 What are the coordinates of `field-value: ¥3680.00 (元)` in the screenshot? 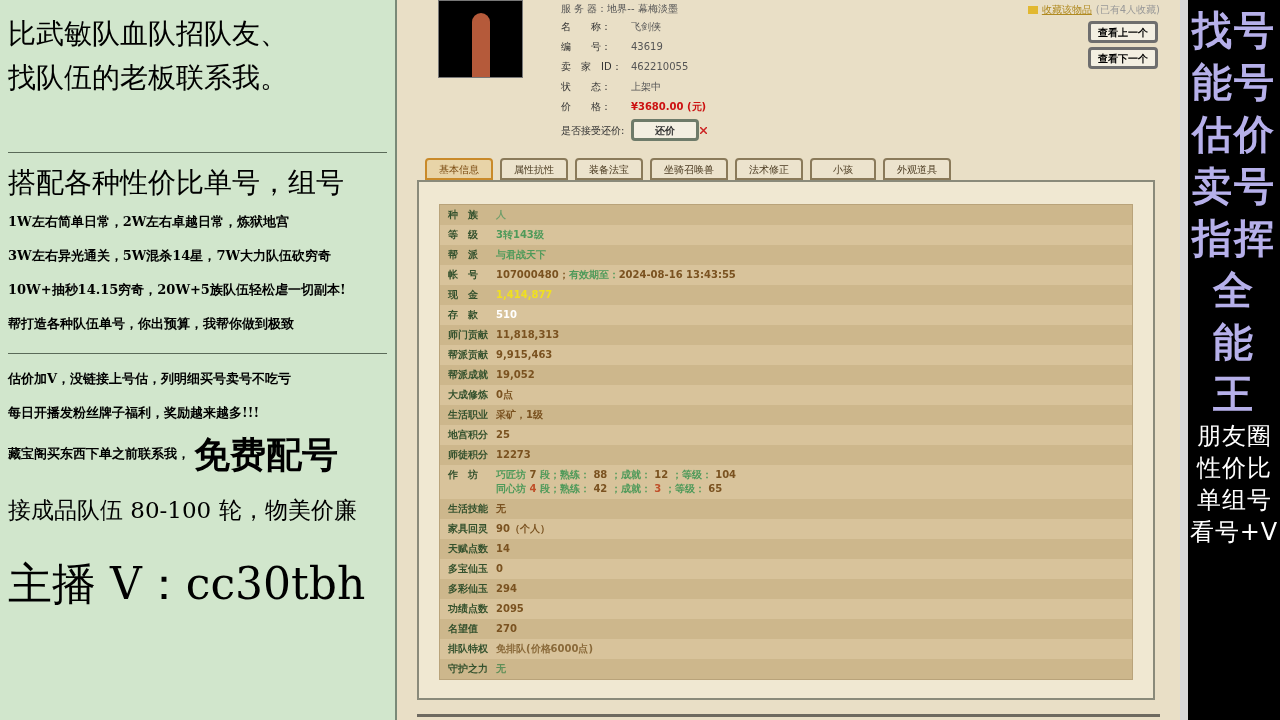 It's located at (669, 106).